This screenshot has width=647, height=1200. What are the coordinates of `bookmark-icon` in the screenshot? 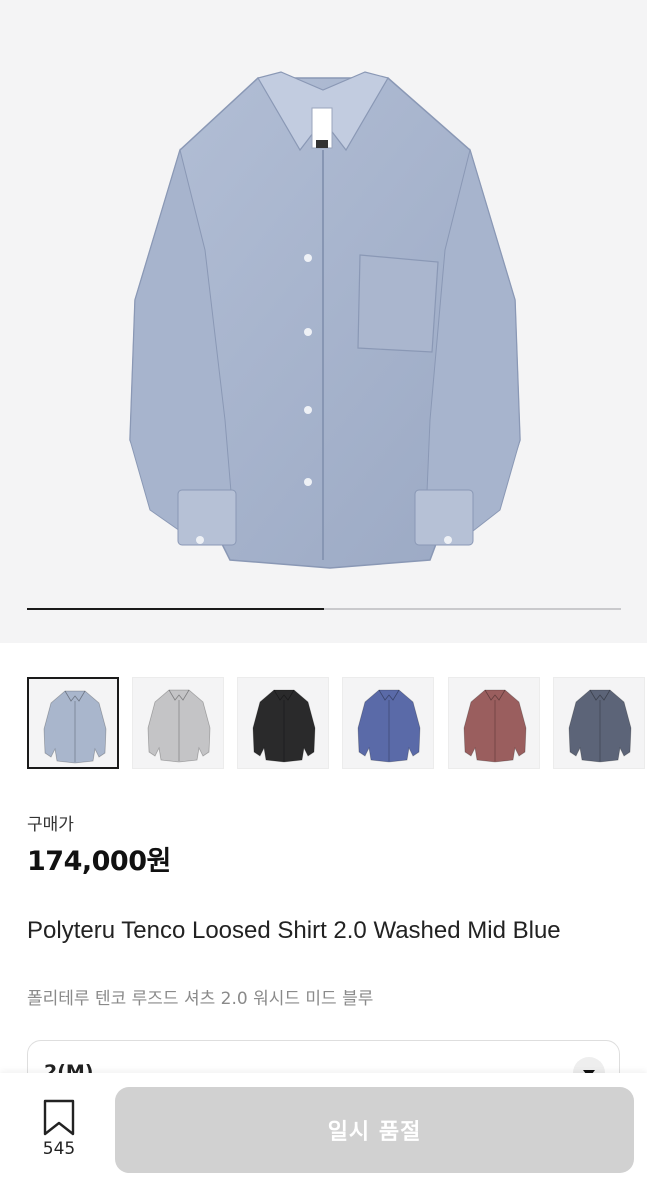 It's located at (59, 1117).